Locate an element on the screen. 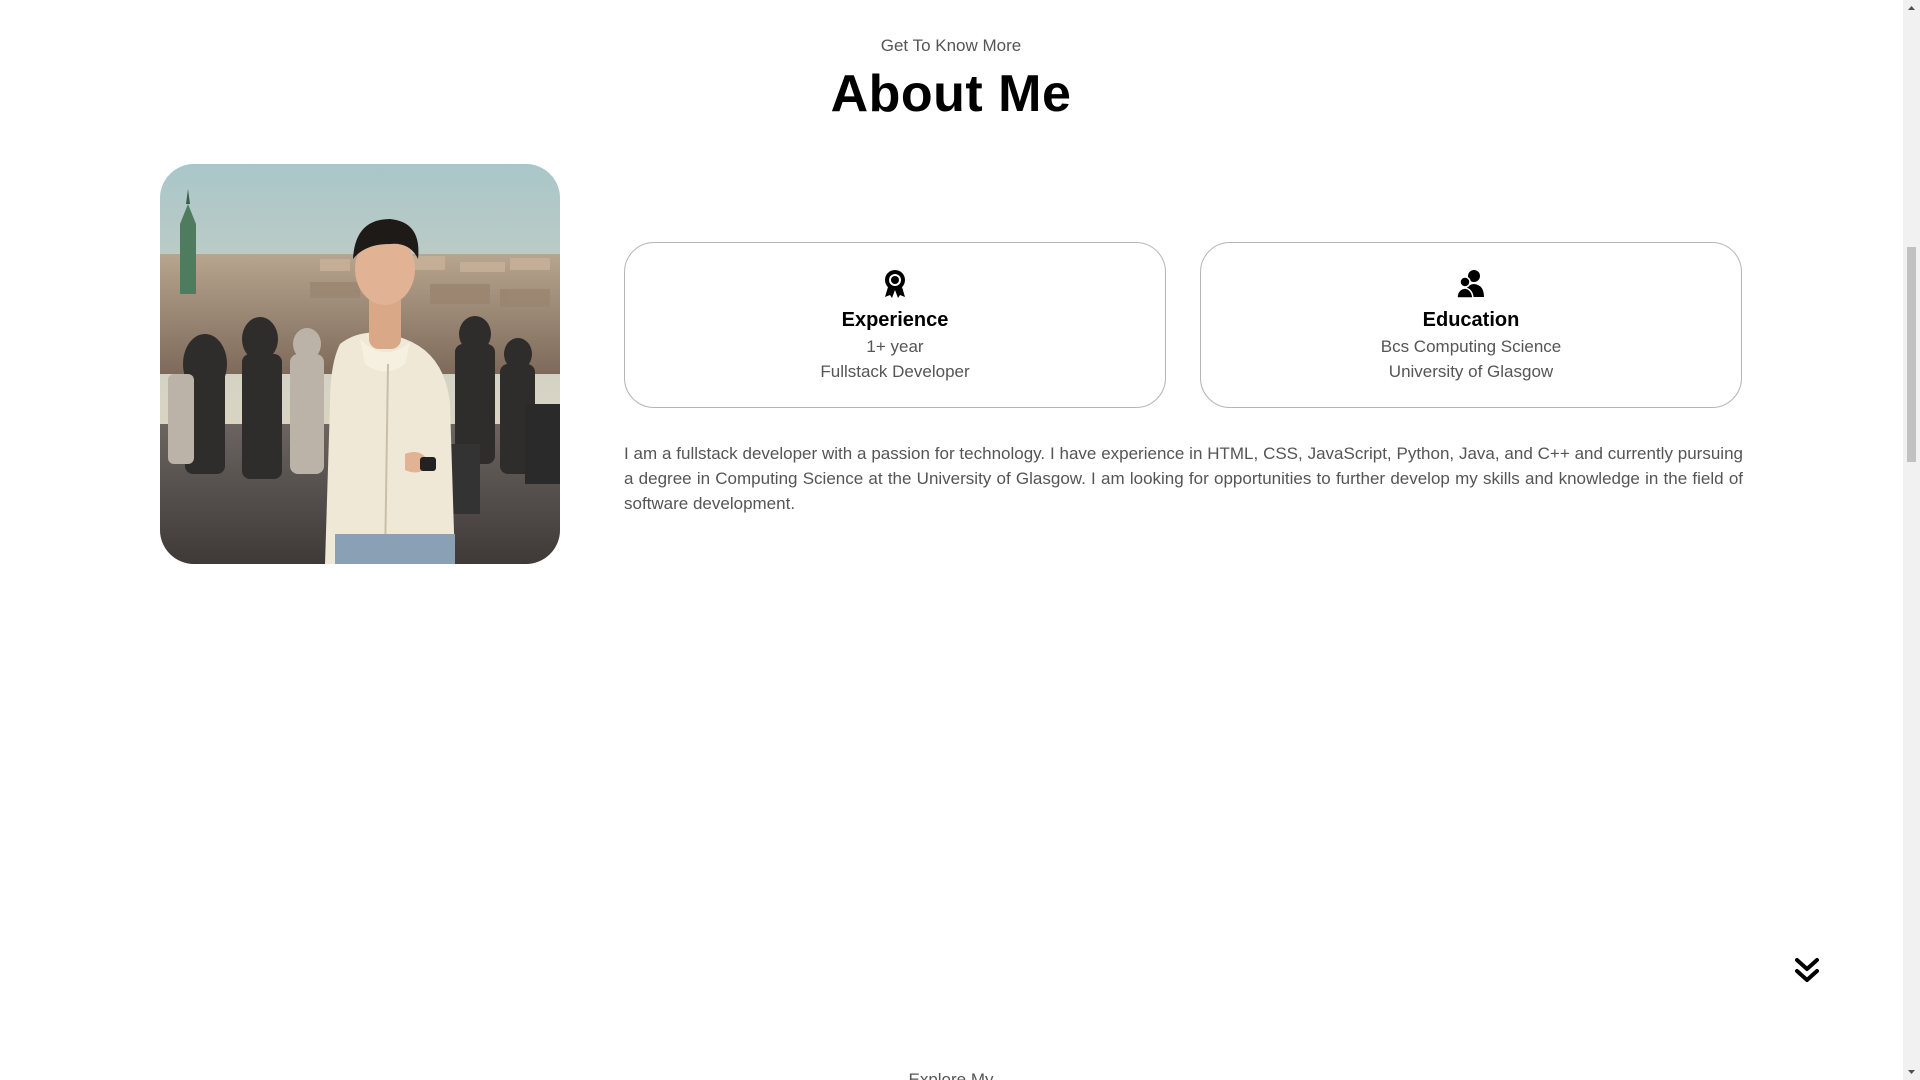 The width and height of the screenshot is (1920, 1080). experience-duration: 1+ year is located at coordinates (895, 346).